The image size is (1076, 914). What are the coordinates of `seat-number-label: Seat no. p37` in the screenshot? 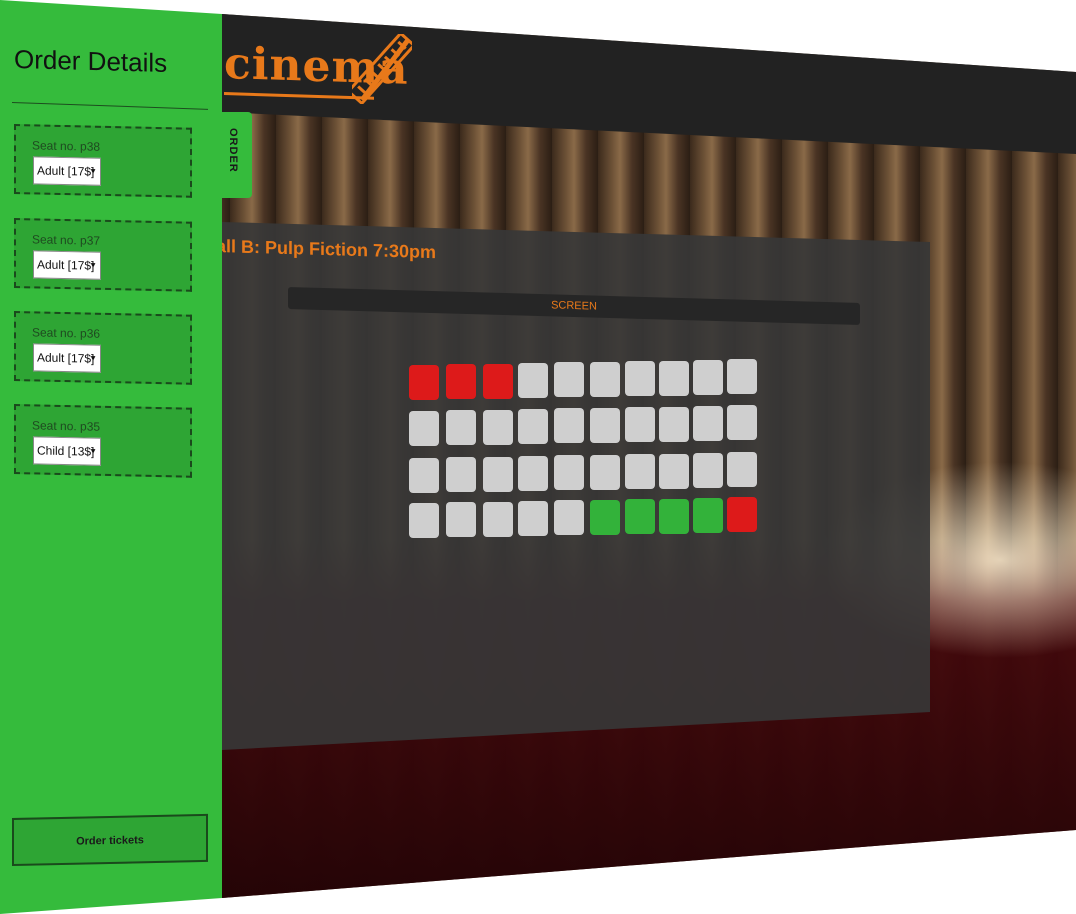 It's located at (66, 240).